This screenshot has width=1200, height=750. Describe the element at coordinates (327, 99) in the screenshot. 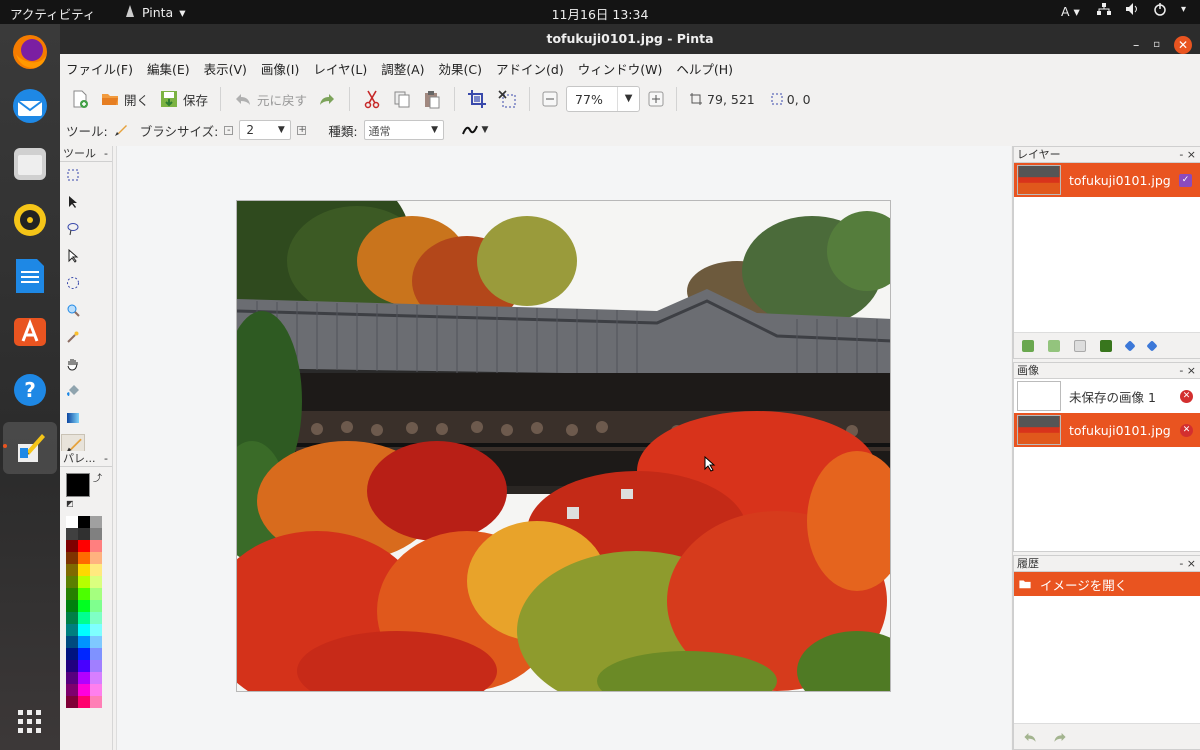

I see `redo-button` at that location.